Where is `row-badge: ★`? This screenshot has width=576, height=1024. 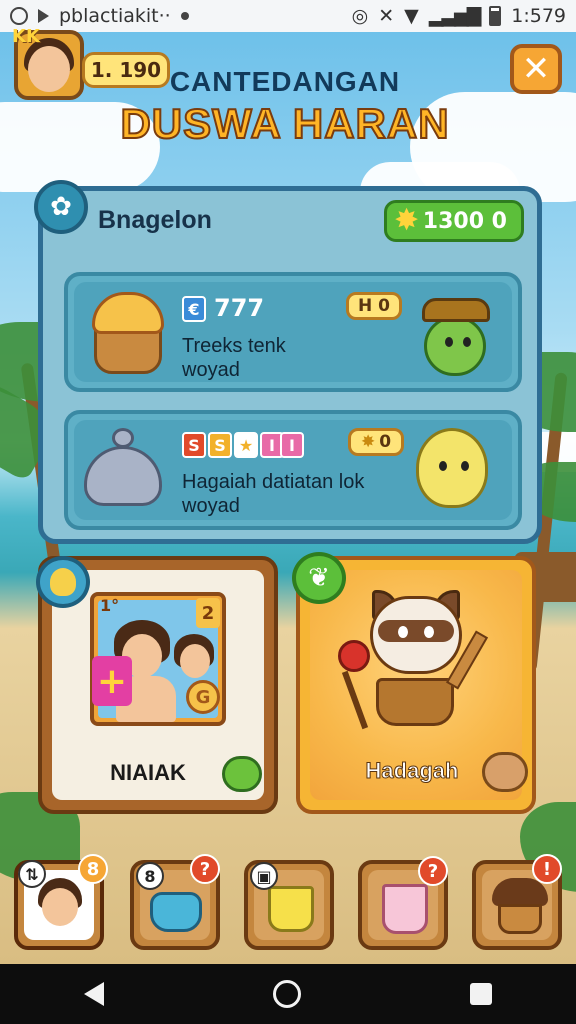 row-badge: ★ is located at coordinates (246, 445).